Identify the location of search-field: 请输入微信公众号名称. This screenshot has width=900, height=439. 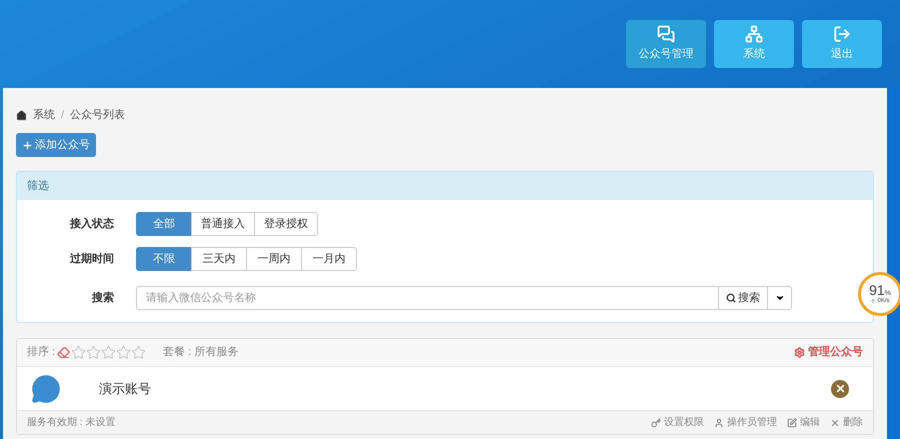
(427, 298).